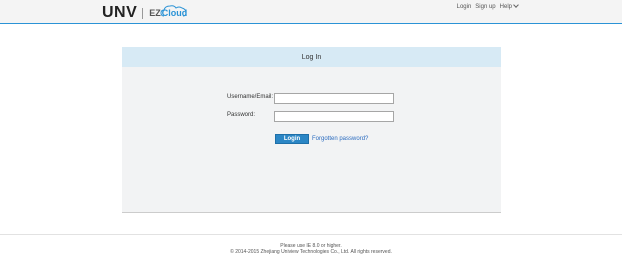 The image size is (622, 255). What do you see at coordinates (505, 7) in the screenshot?
I see `nav-help-label: Help` at bounding box center [505, 7].